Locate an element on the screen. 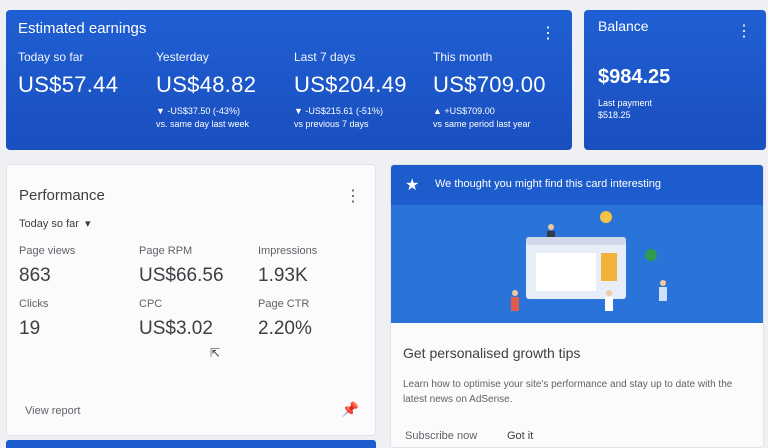 This screenshot has width=768, height=448. metric-comparison: vs same period last year is located at coordinates (482, 124).